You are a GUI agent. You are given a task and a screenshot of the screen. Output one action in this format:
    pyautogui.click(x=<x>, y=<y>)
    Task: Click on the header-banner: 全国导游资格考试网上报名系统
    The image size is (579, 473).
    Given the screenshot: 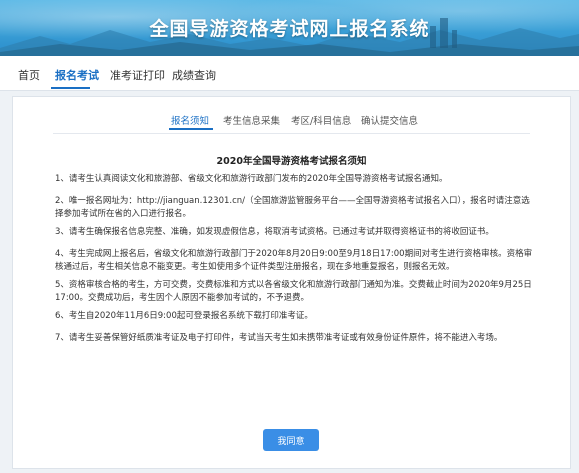 What is the action you would take?
    pyautogui.click(x=289, y=28)
    